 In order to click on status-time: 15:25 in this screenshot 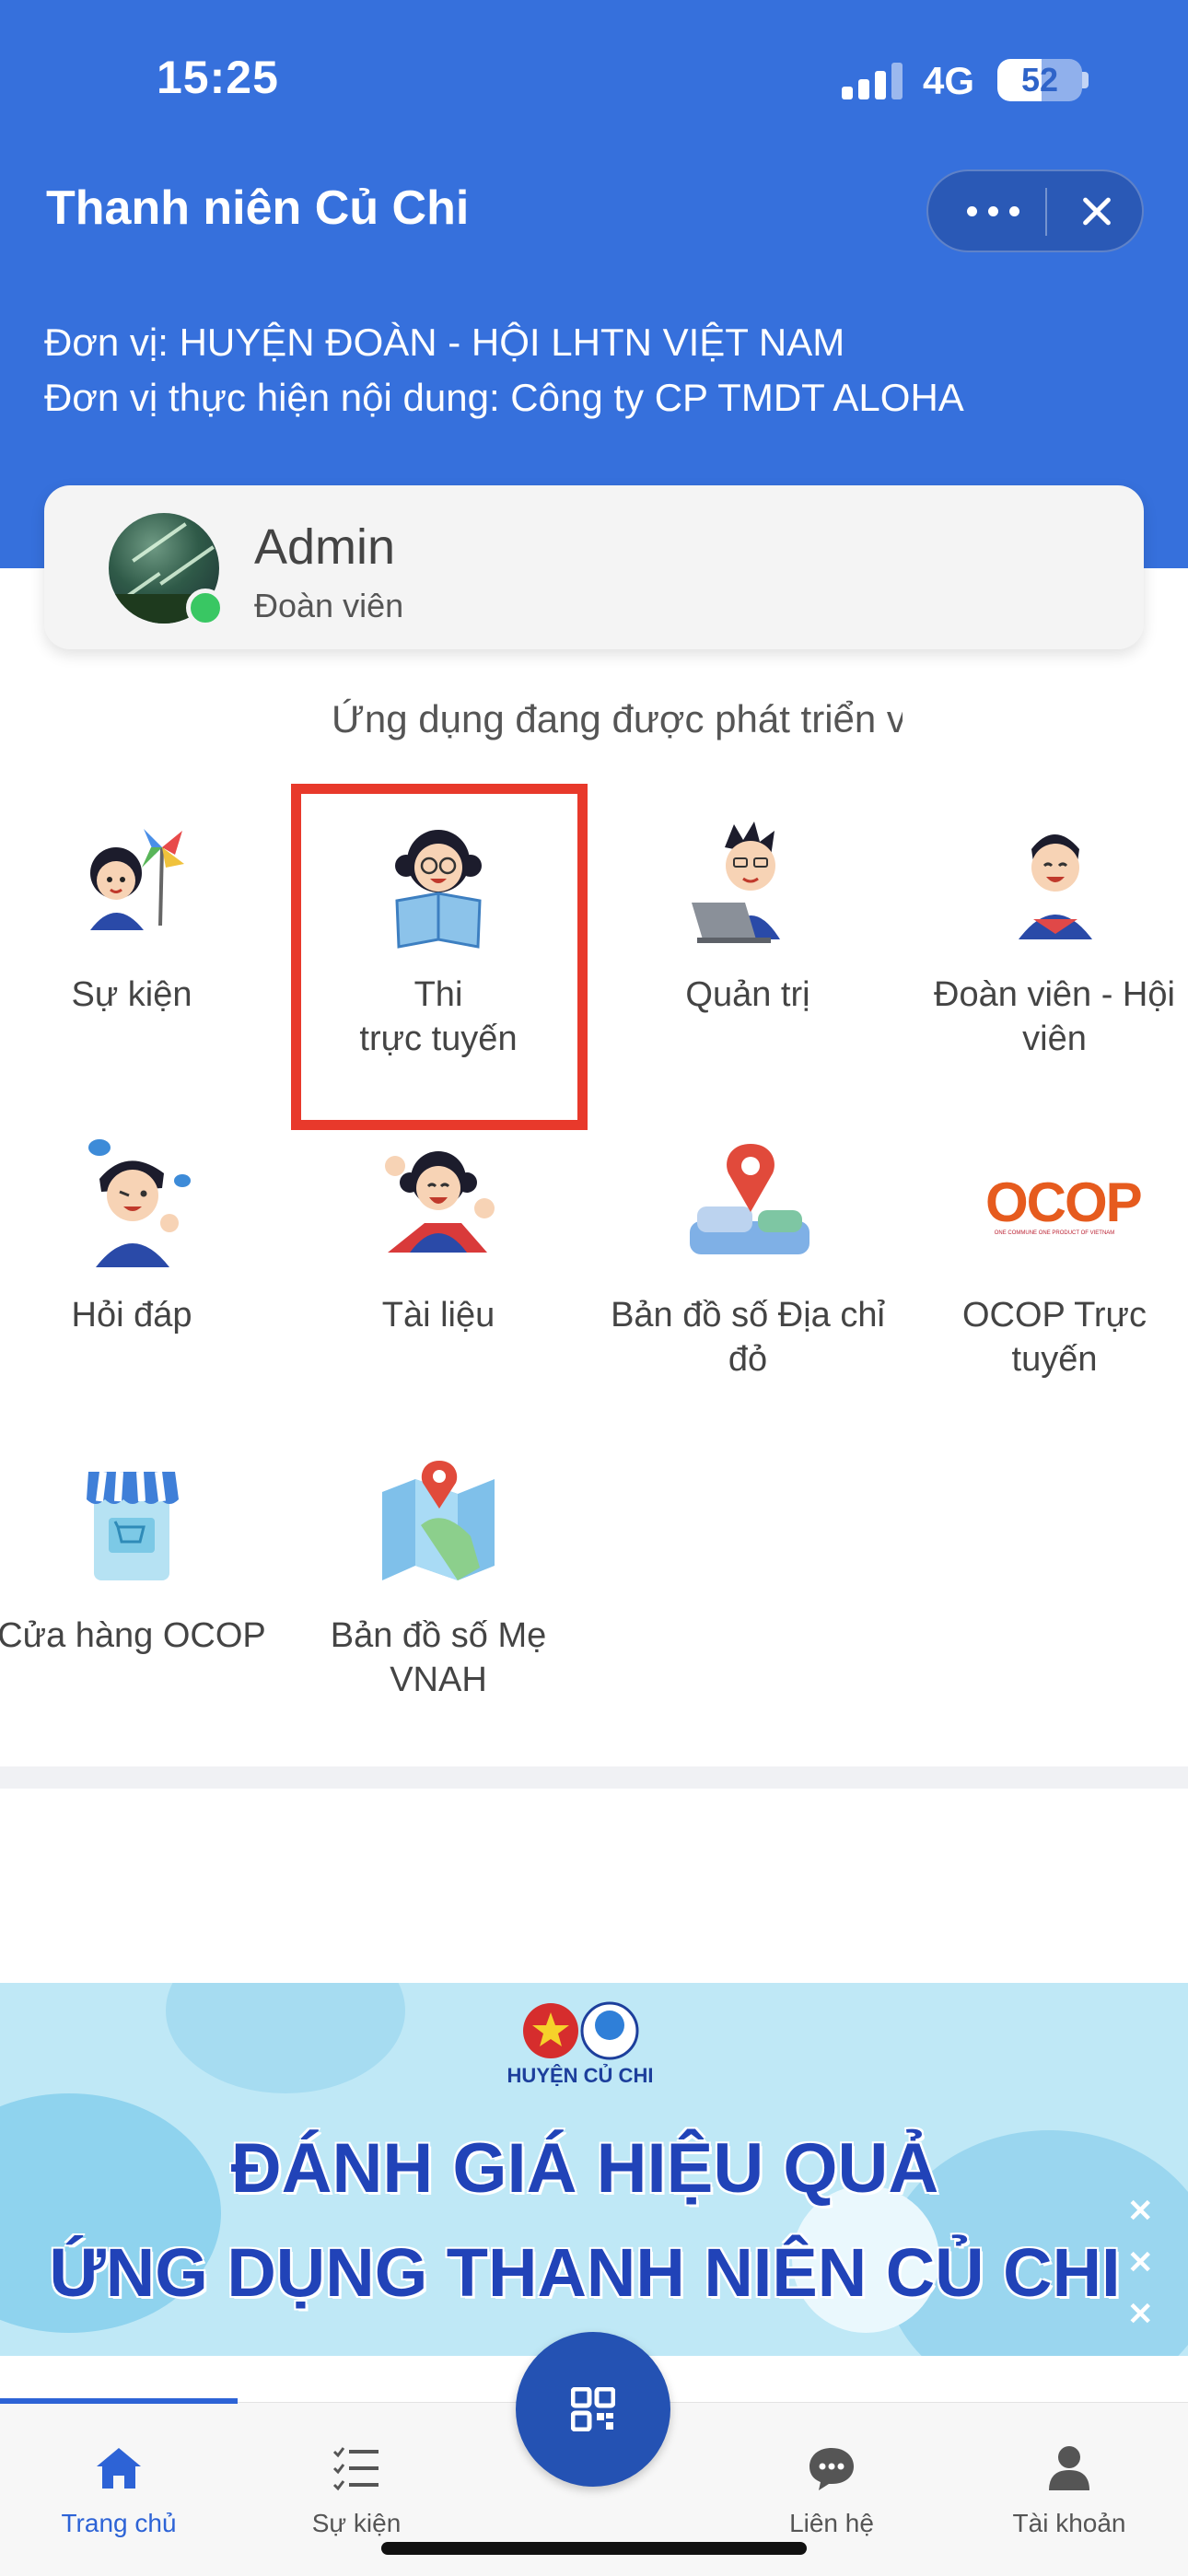, I will do `click(218, 77)`.